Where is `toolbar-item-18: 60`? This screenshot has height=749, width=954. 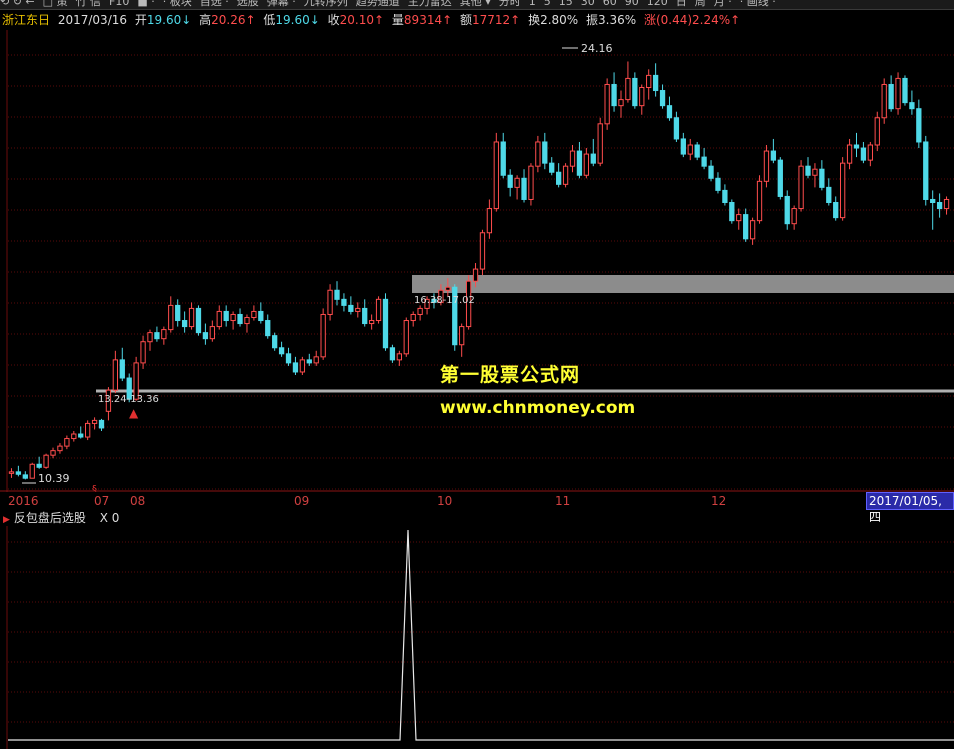
toolbar-item-18: 60 is located at coordinates (610, 3).